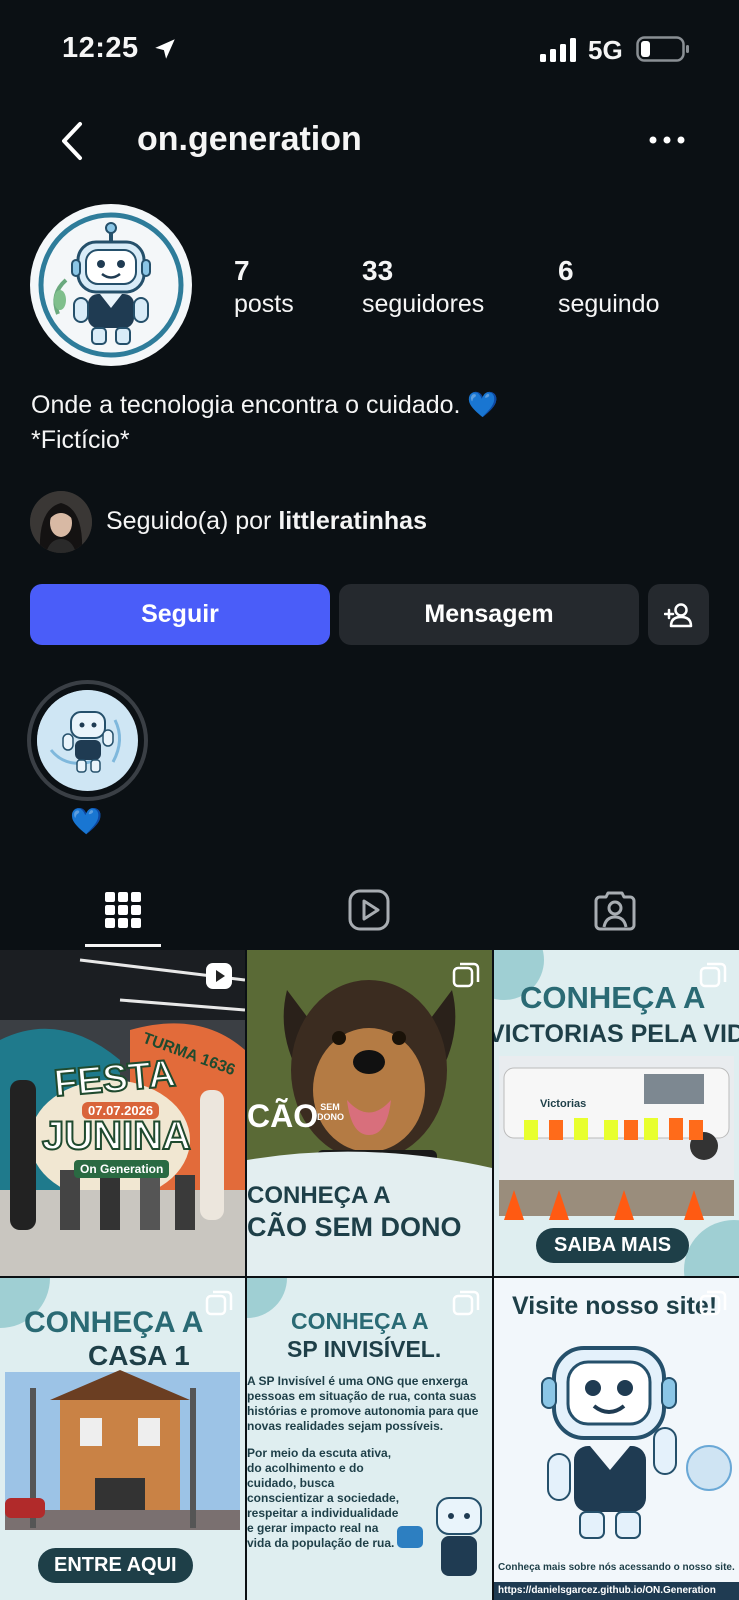 This screenshot has height=1600, width=739. What do you see at coordinates (613, 1245) in the screenshot?
I see `post-cta: SAIBA MAIS` at bounding box center [613, 1245].